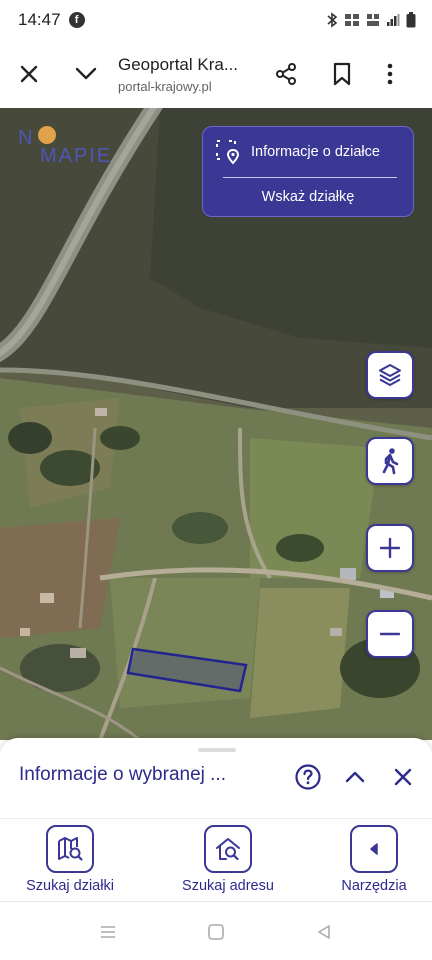 Image resolution: width=432 pixels, height=960 pixels. What do you see at coordinates (47, 135) in the screenshot?
I see `logo-pin-icon` at bounding box center [47, 135].